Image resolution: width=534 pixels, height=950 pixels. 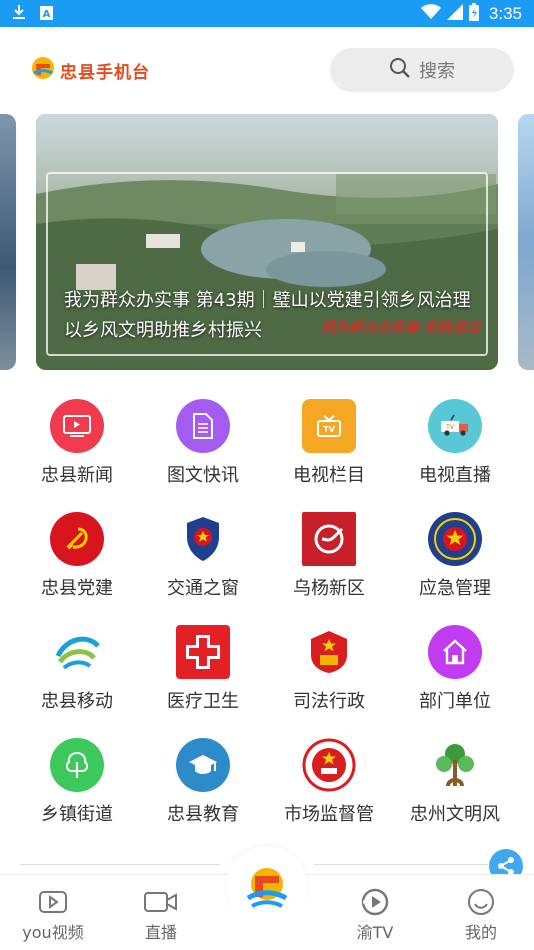 I want to click on grid-label: 忠县教育, so click(x=203, y=814).